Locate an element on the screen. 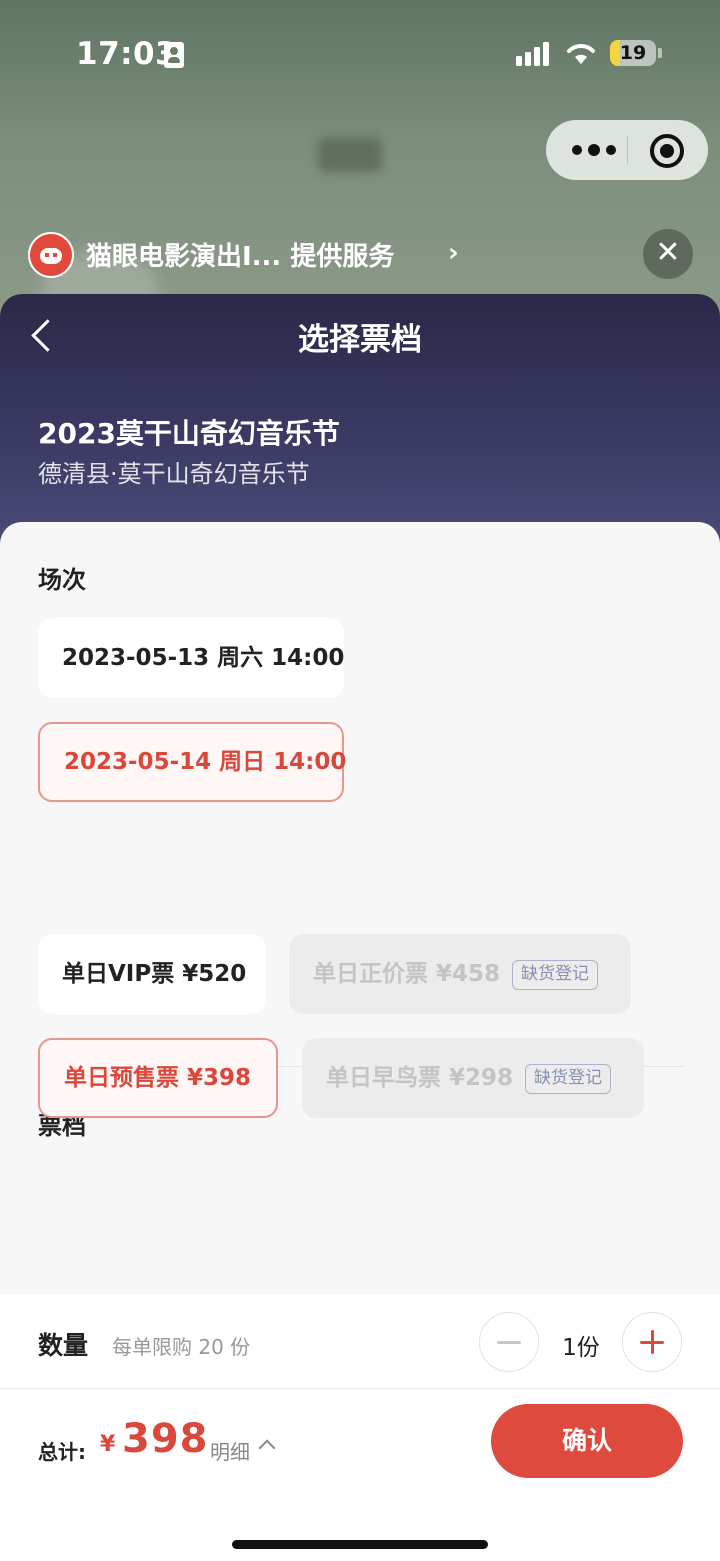  ticket-option-label: 单日VIP票 ¥520 is located at coordinates (154, 974).